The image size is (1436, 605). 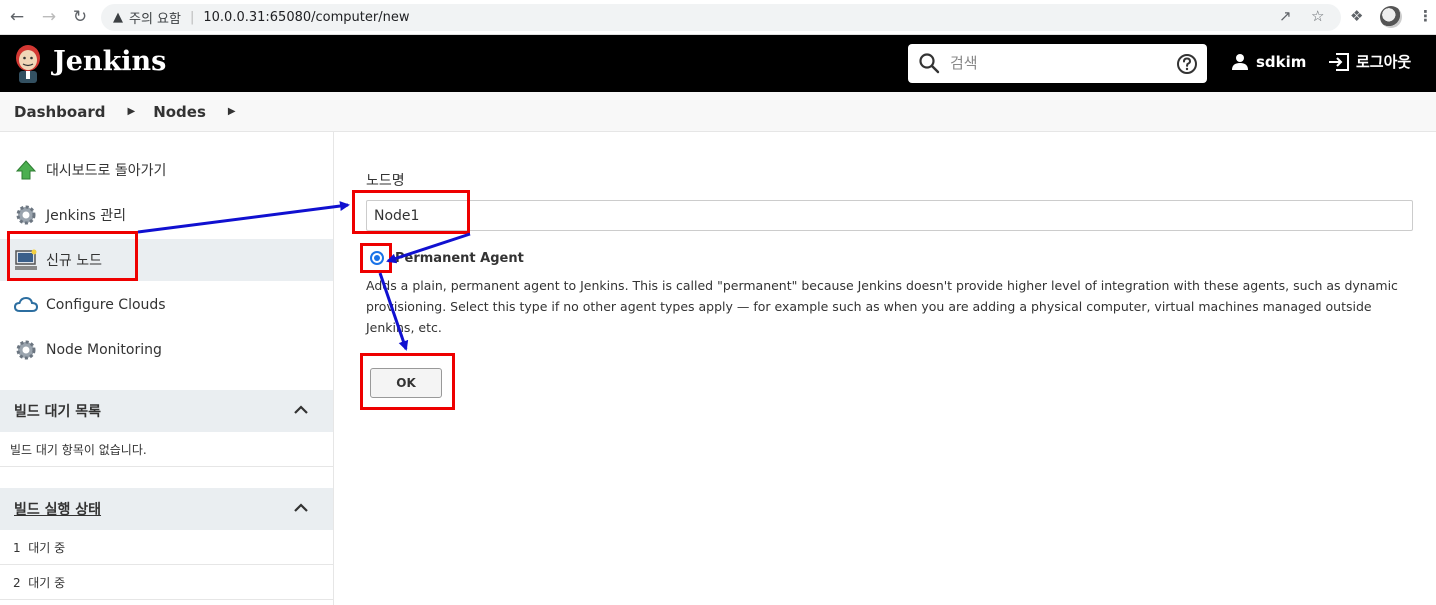 I want to click on security-label: 주의 요함, so click(x=155, y=19).